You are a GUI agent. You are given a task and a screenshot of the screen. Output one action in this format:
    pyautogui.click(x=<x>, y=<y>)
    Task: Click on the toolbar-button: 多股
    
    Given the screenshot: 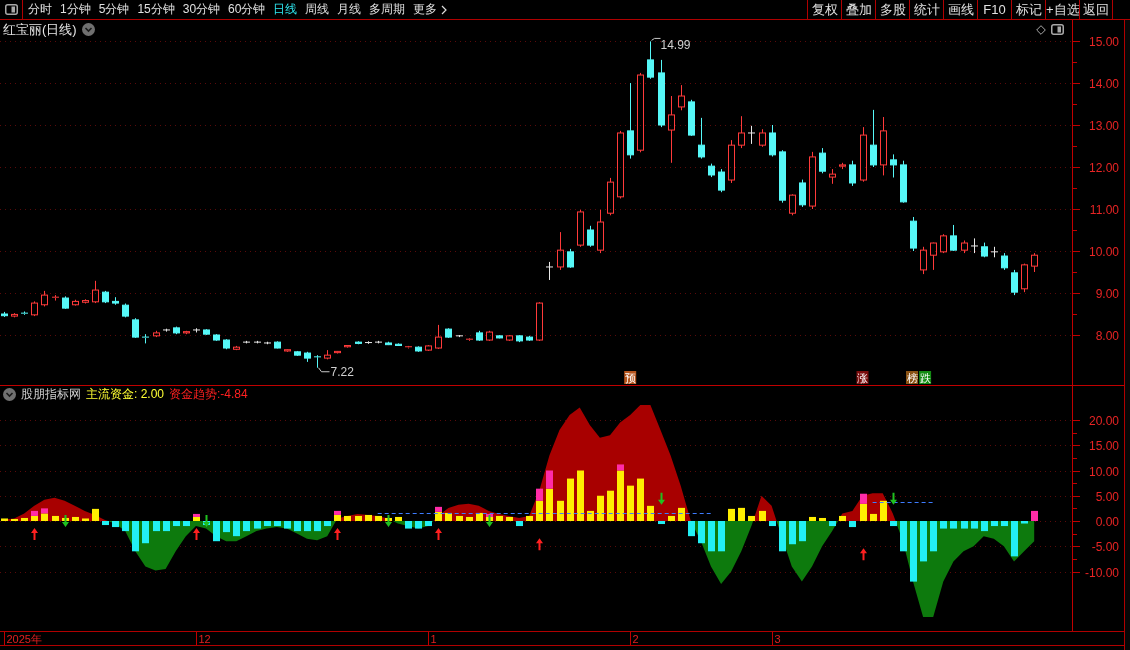 What is the action you would take?
    pyautogui.click(x=892, y=9)
    